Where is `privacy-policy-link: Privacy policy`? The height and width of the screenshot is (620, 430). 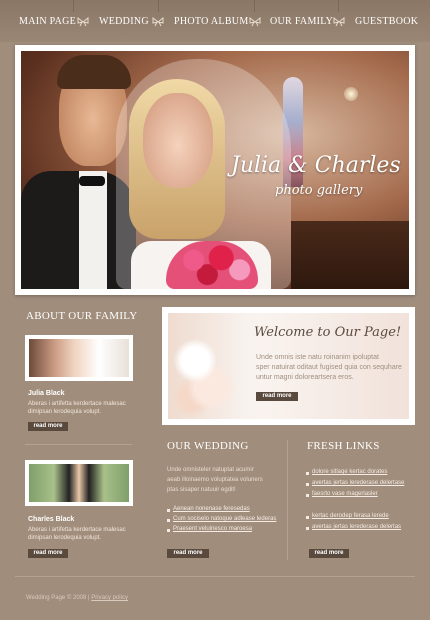
privacy-policy-link: Privacy policy is located at coordinates (109, 598).